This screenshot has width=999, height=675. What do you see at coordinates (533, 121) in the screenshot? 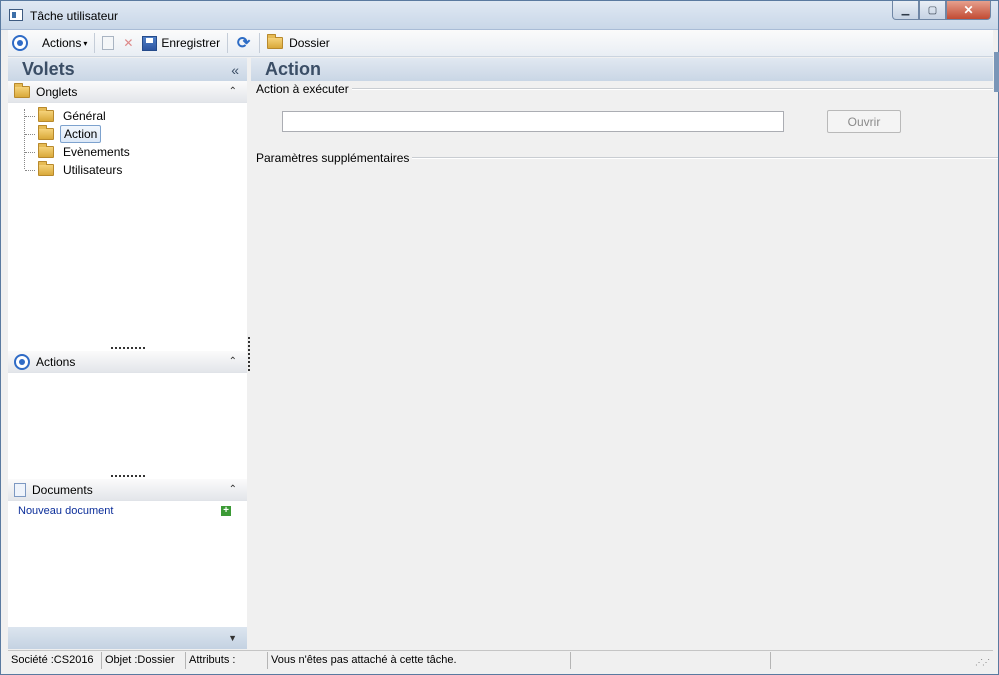
I see `action-input` at bounding box center [533, 121].